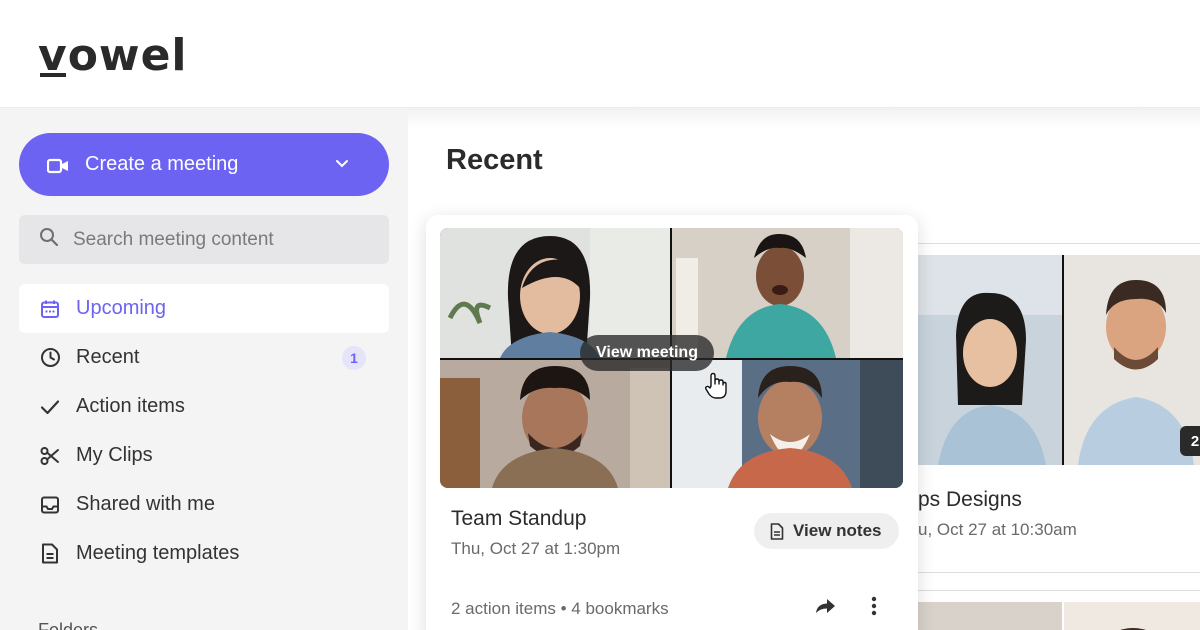 This screenshot has width=1200, height=630. I want to click on sidebar-item-label: Shared with me, so click(145, 504).